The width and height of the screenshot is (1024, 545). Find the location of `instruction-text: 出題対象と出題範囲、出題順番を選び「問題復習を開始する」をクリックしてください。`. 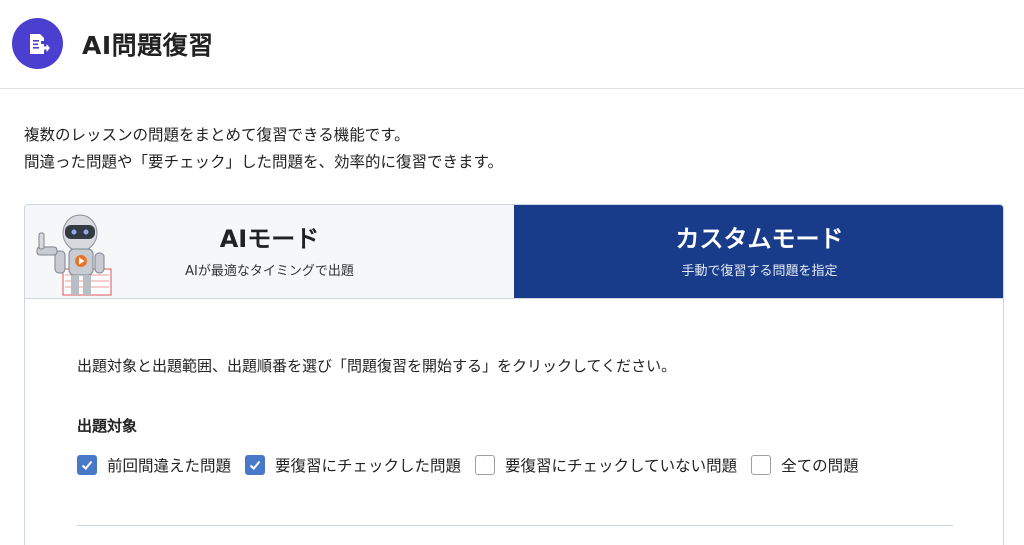

instruction-text: 出題対象と出題範囲、出題順番を選び「問題復習を開始する」をクリックしてください。 is located at coordinates (377, 366).